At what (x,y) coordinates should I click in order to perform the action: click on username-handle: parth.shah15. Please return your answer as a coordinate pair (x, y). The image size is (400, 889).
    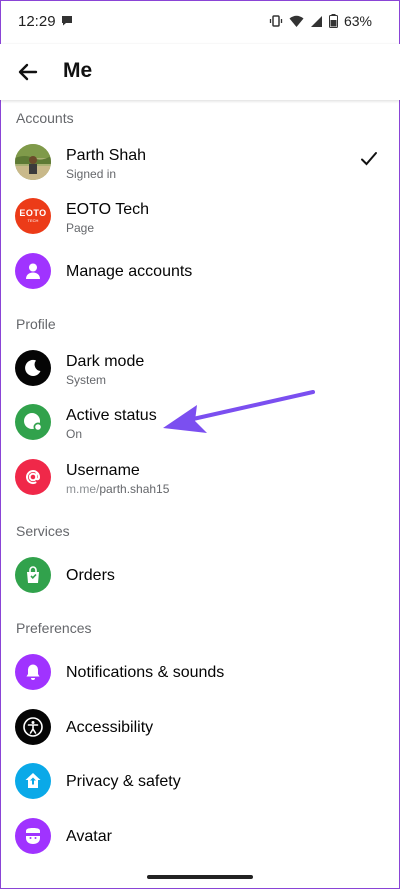
    Looking at the image, I should click on (134, 489).